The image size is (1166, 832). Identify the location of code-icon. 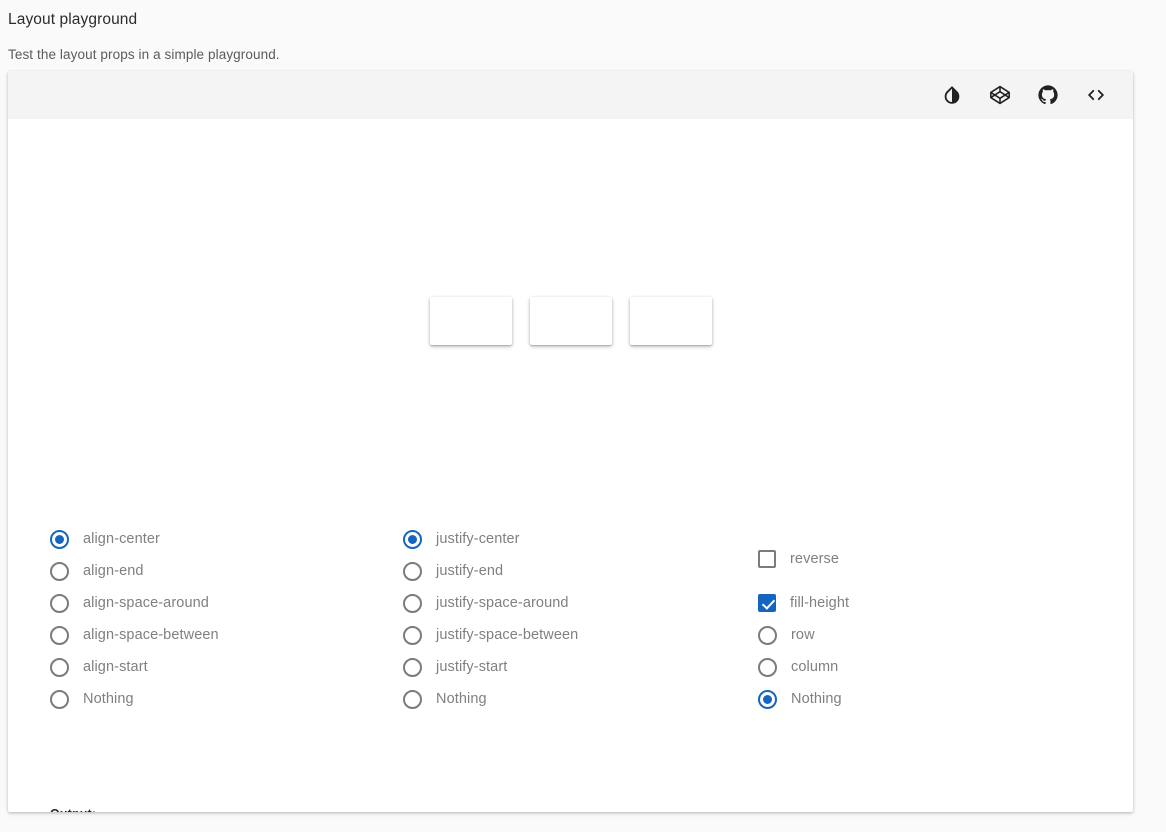
(1096, 95).